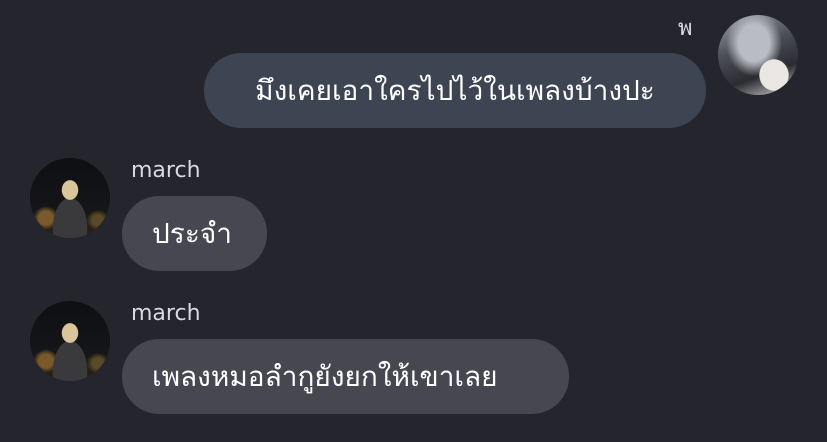  Describe the element at coordinates (685, 28) in the screenshot. I see `sender-name-self: พ` at that location.